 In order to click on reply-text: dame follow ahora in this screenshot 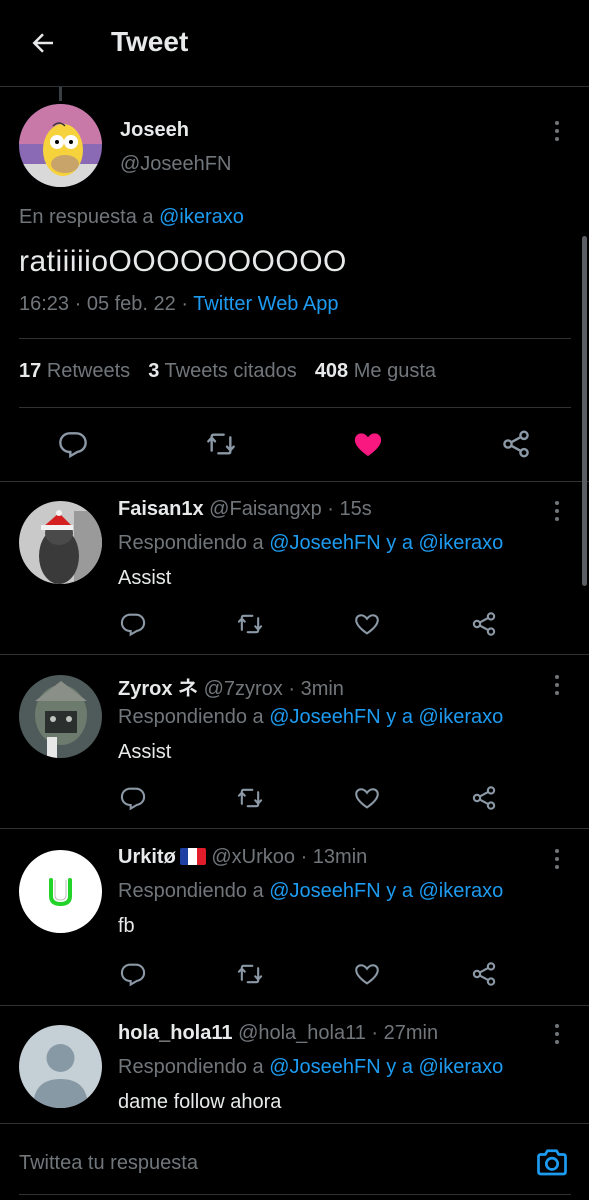, I will do `click(200, 1102)`.